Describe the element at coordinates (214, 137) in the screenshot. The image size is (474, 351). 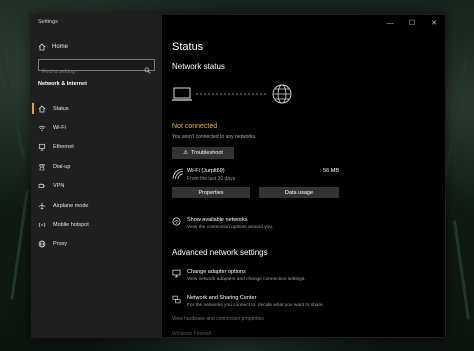
I see `connection-status-detail: You aren't connected to any networks.` at that location.